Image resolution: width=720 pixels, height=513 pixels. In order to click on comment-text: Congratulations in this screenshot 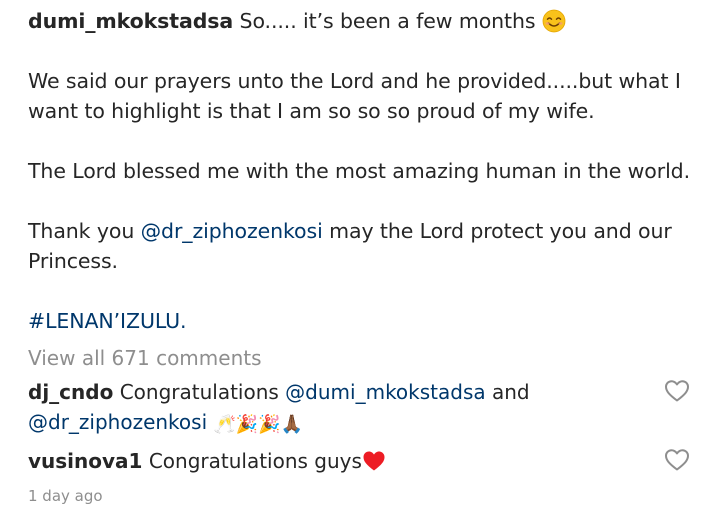, I will do `click(199, 392)`.